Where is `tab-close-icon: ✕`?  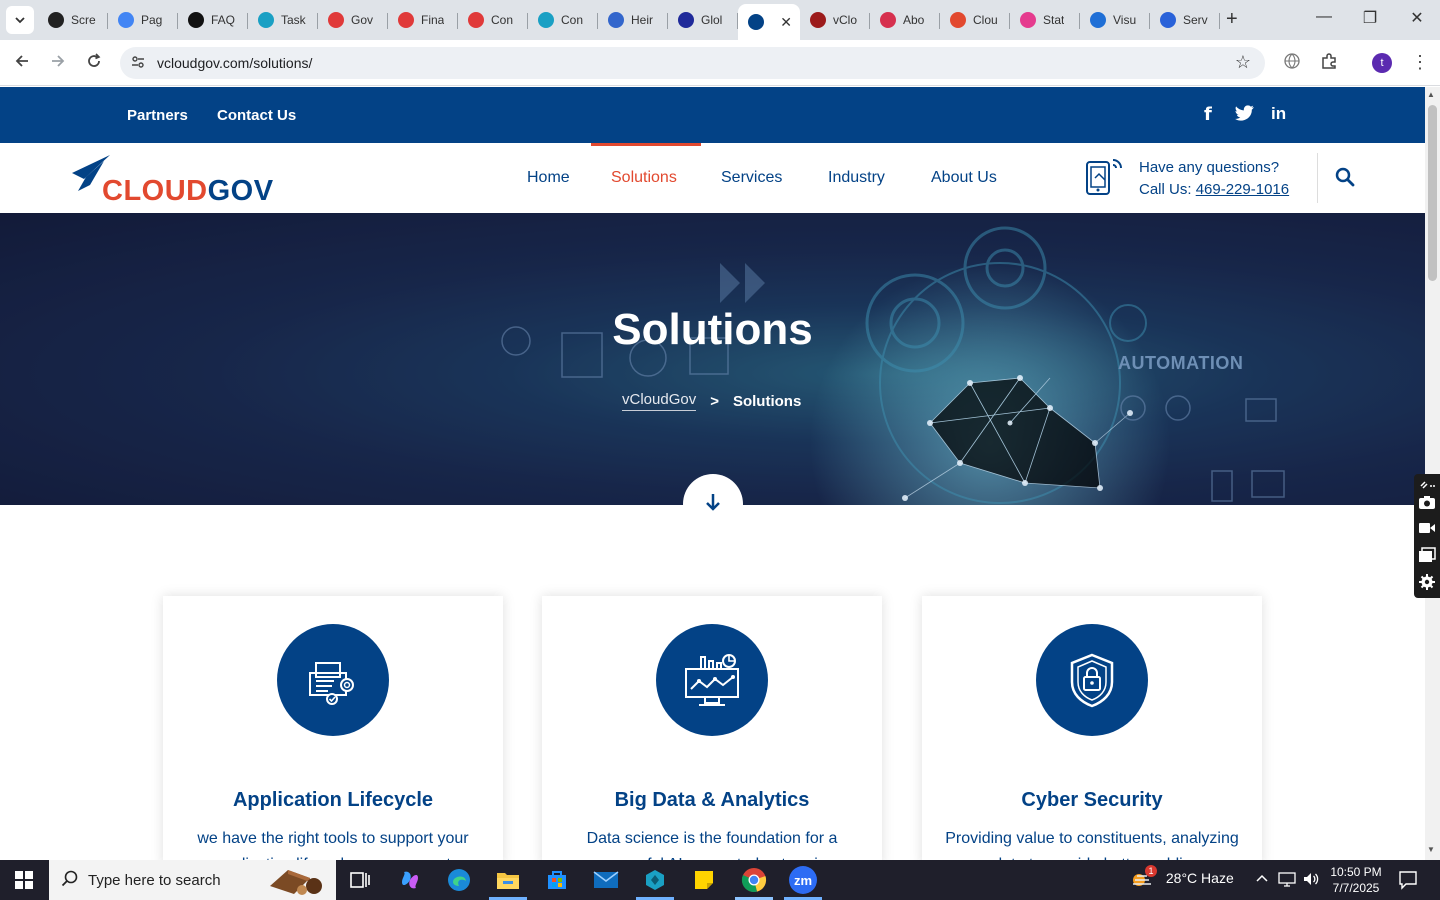
tab-close-icon: ✕ is located at coordinates (786, 22).